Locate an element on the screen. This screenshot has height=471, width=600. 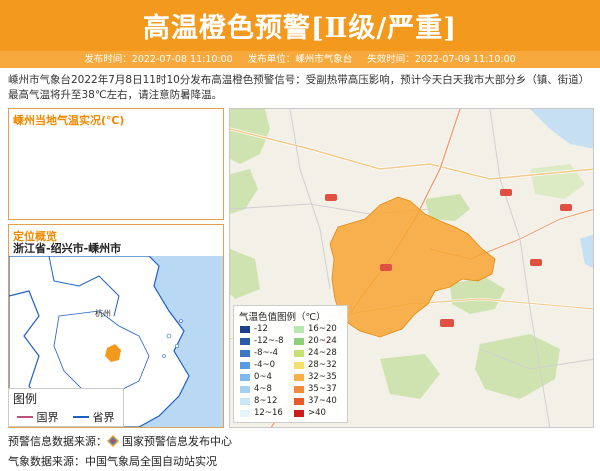
provincial-border-swatch is located at coordinates (81, 417).